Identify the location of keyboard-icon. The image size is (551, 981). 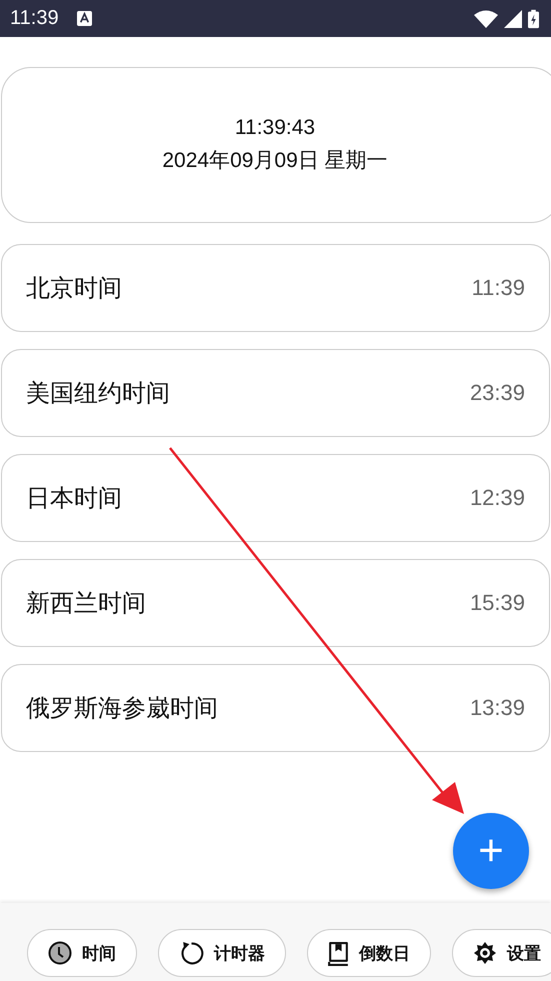
(84, 18).